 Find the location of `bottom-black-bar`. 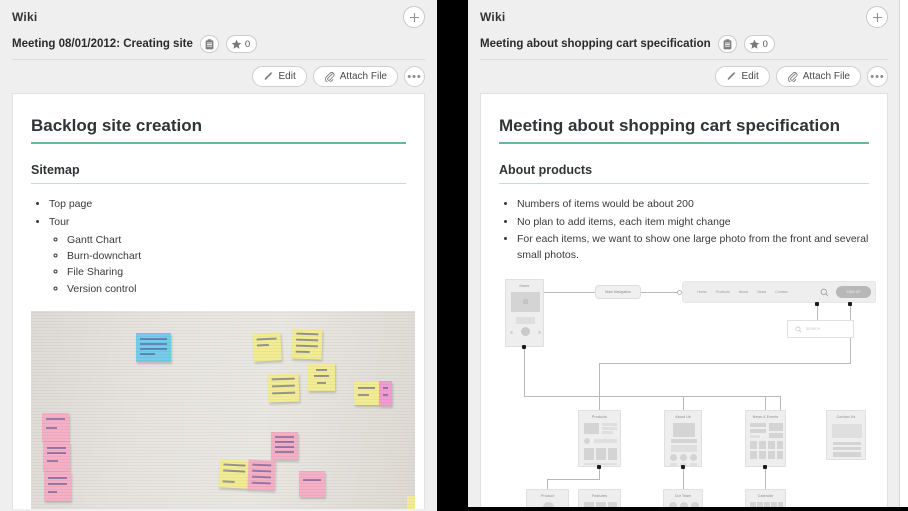

bottom-black-bar is located at coordinates (688, 509).